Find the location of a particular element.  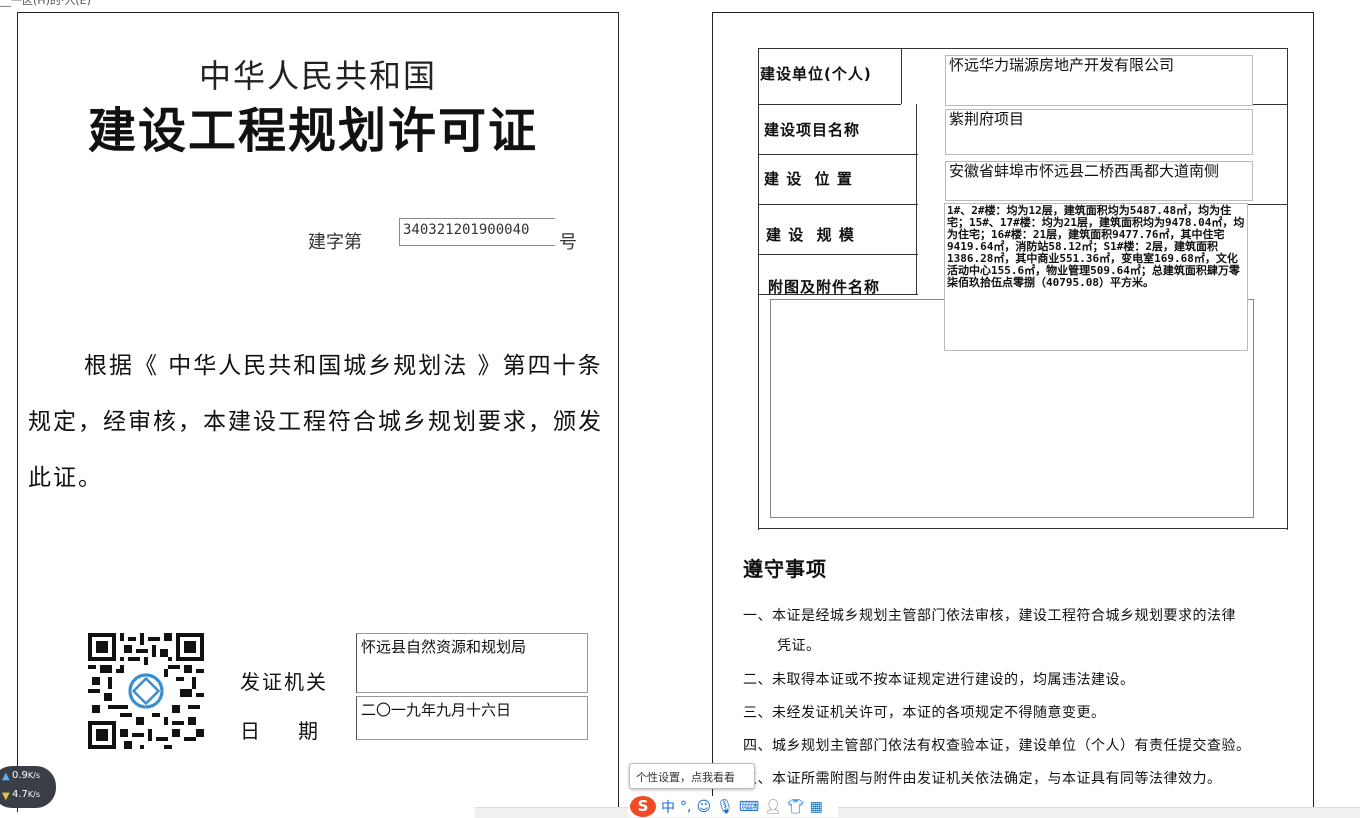

permit-suffix: 号 is located at coordinates (568, 242).